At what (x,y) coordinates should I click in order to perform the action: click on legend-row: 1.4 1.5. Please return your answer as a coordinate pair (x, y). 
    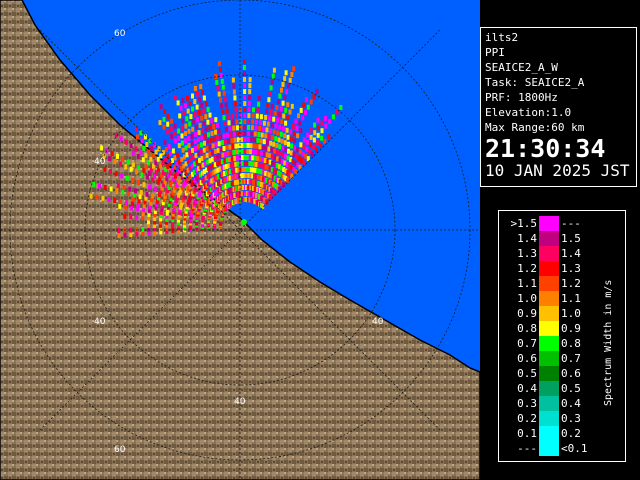
    Looking at the image, I should click on (563, 238).